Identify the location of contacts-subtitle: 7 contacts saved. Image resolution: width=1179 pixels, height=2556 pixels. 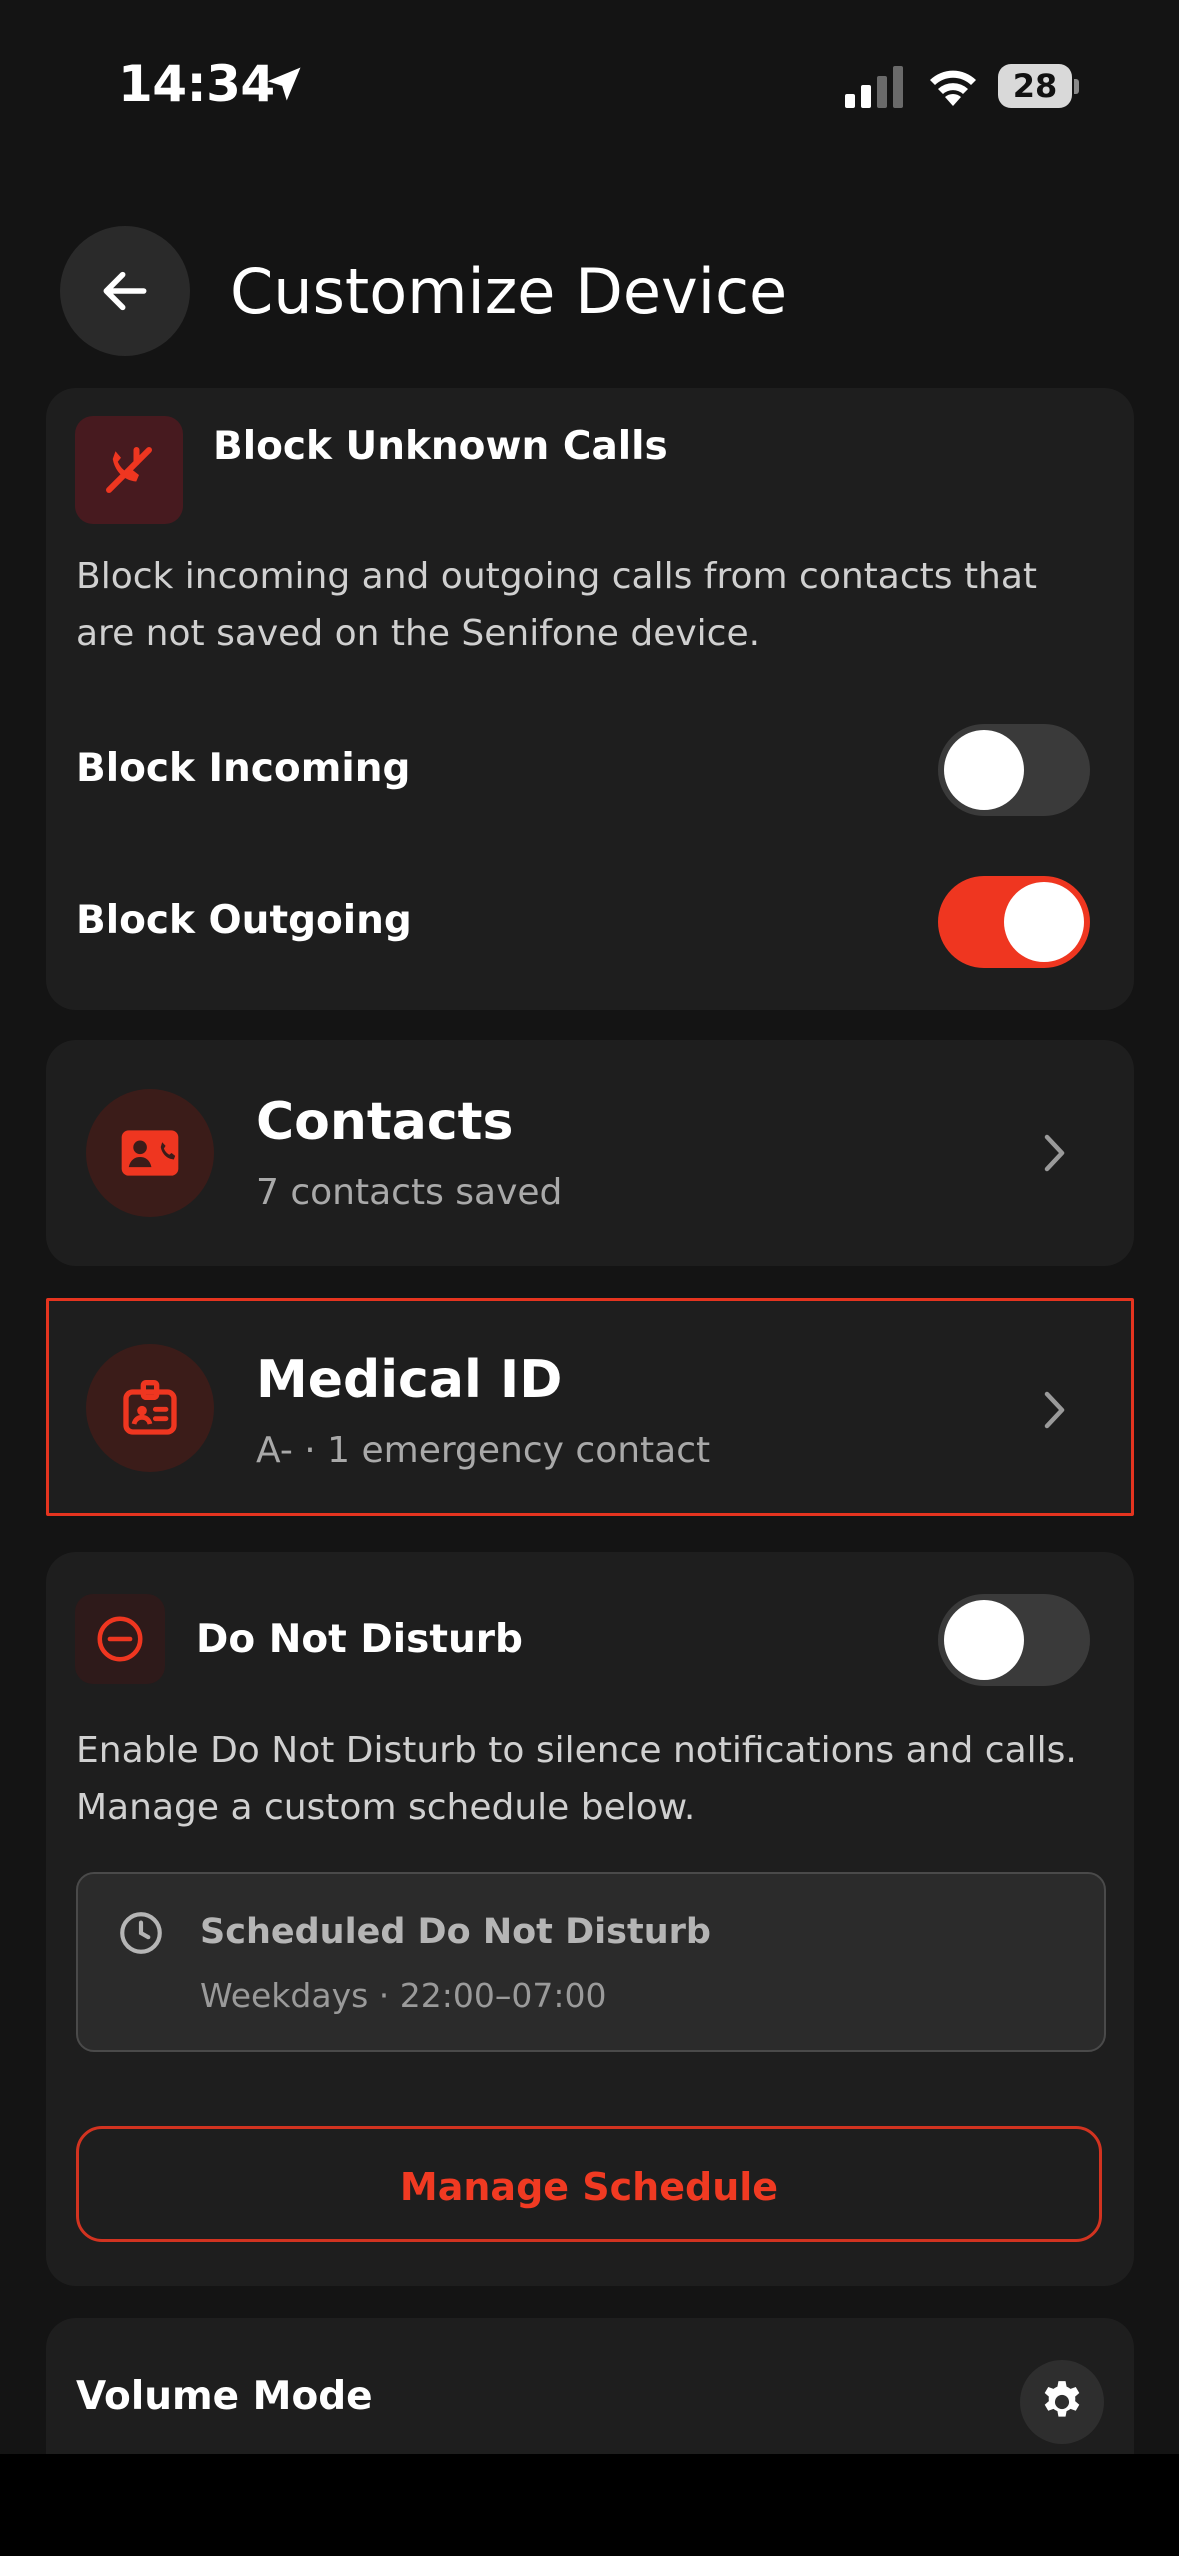
(409, 1192).